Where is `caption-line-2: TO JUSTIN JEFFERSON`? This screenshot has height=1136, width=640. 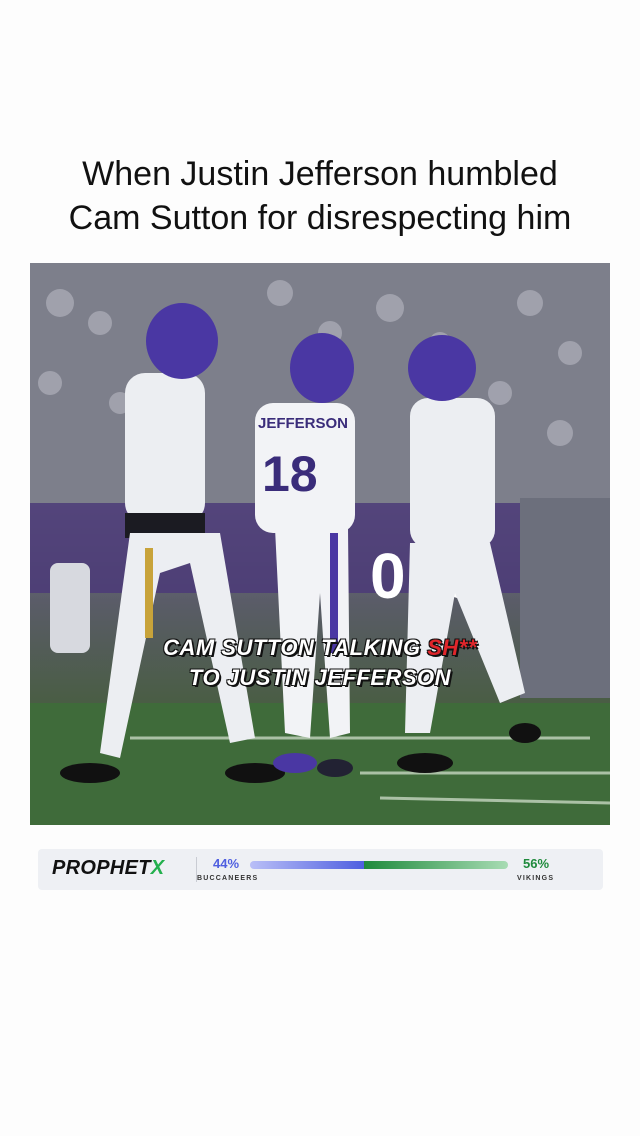 caption-line-2: TO JUSTIN JEFFERSON is located at coordinates (320, 677).